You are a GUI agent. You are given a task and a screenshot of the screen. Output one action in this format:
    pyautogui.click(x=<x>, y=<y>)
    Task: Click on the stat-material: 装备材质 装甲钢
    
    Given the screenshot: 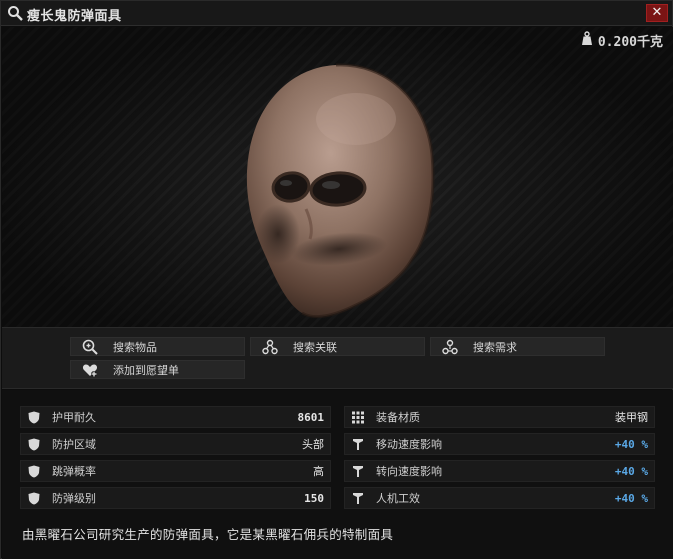 What is the action you would take?
    pyautogui.click(x=499, y=417)
    